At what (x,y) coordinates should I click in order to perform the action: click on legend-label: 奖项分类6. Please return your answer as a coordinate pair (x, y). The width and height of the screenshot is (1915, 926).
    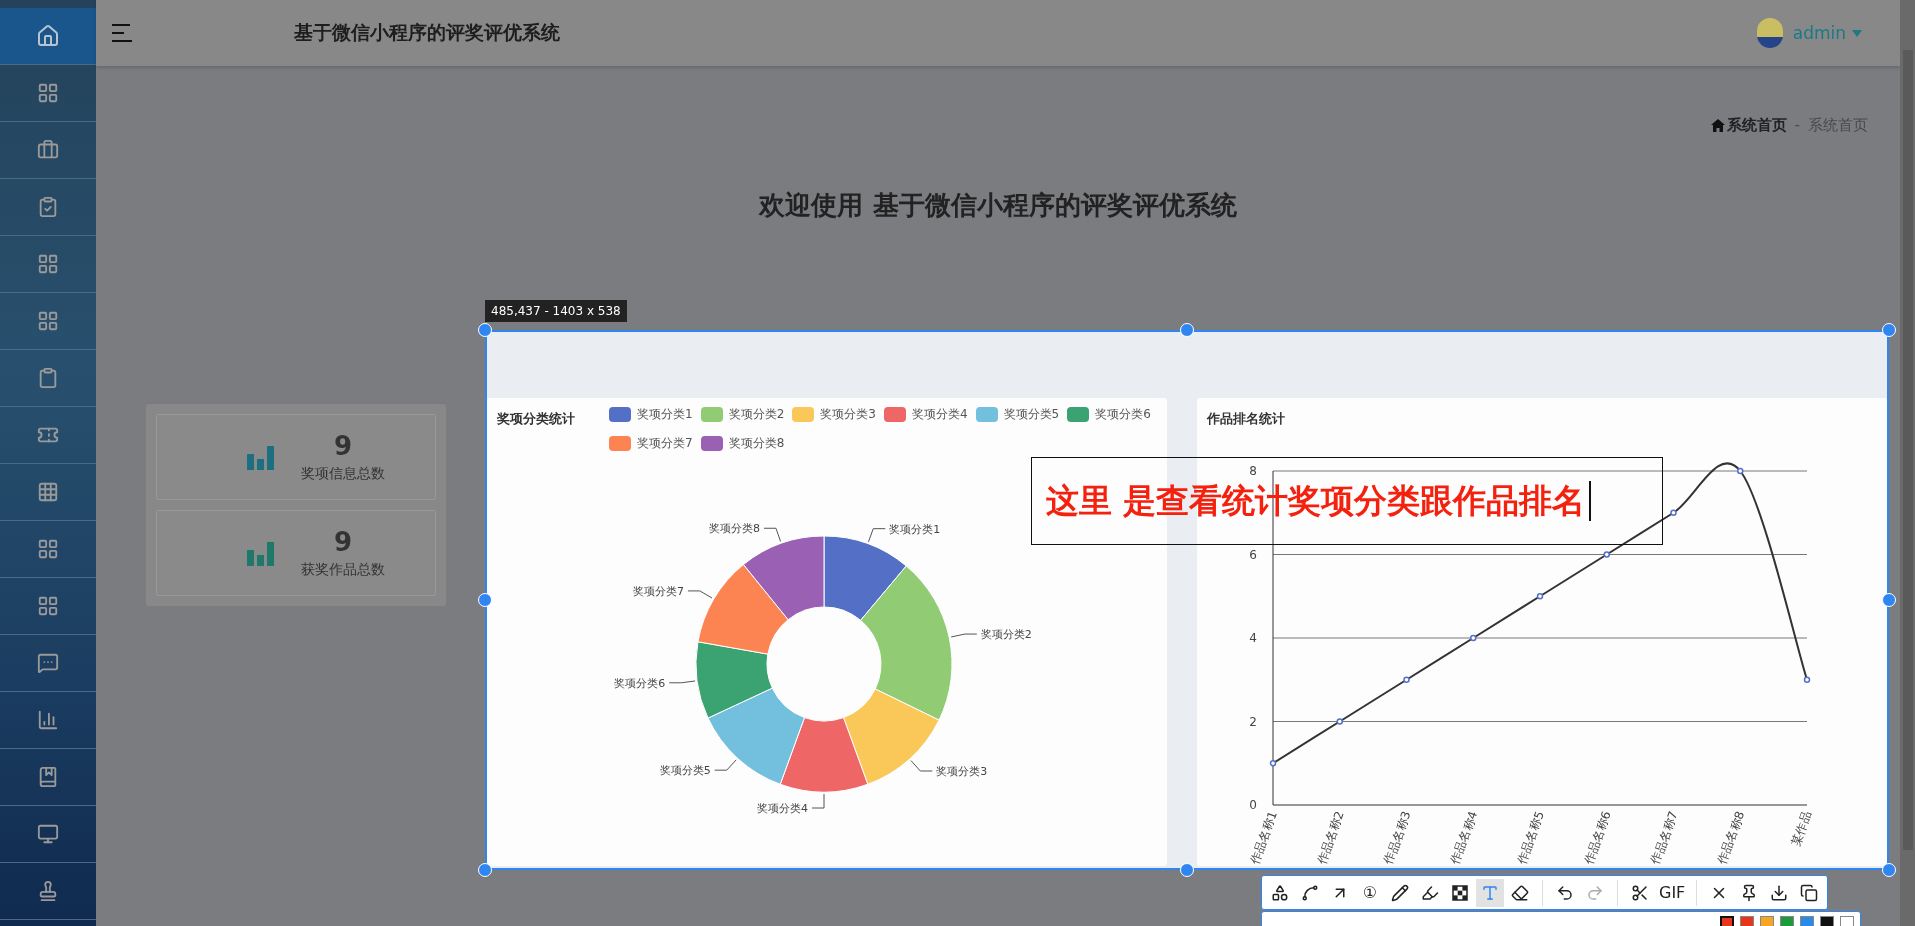
    Looking at the image, I should click on (1123, 414).